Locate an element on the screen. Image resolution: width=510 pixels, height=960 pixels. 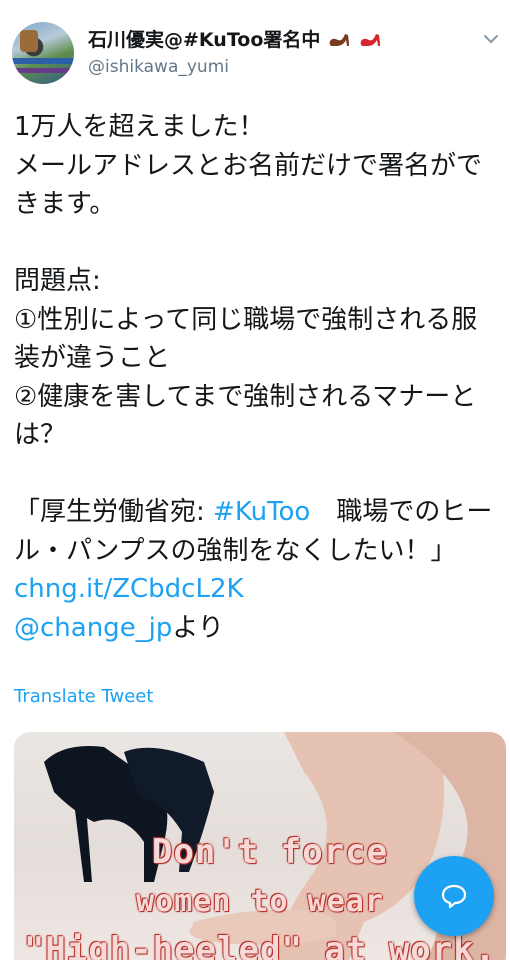
url-link: chng.it/ZCbdcL2K is located at coordinates (129, 589).